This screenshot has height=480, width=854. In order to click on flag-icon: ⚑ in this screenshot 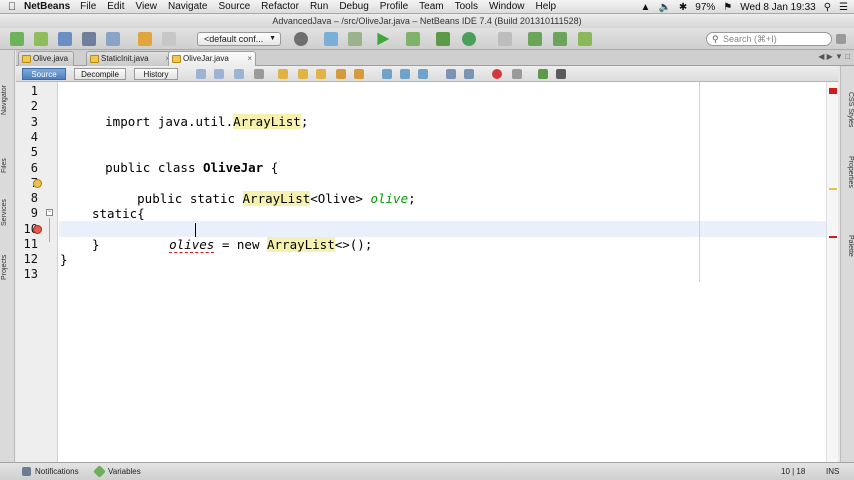, I will do `click(727, 7)`.